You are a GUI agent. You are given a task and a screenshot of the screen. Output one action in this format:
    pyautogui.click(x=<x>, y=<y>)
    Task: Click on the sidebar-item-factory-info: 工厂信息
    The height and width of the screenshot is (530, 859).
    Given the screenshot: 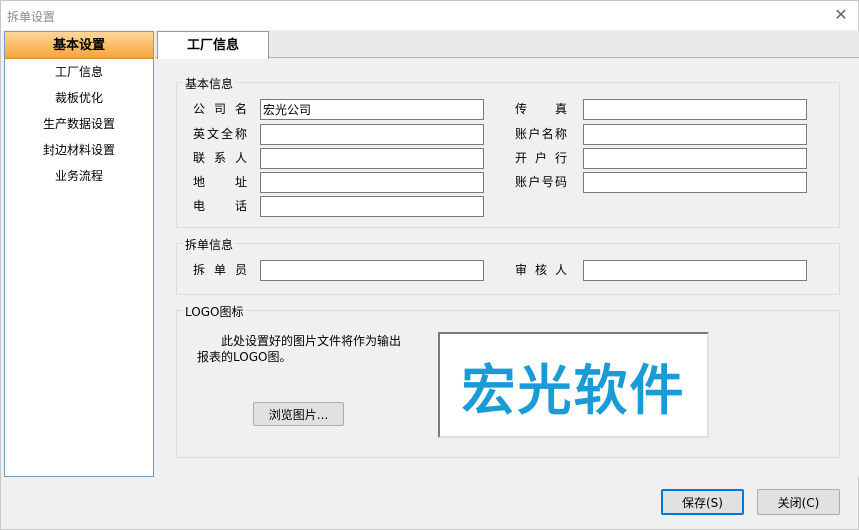 What is the action you would take?
    pyautogui.click(x=79, y=72)
    